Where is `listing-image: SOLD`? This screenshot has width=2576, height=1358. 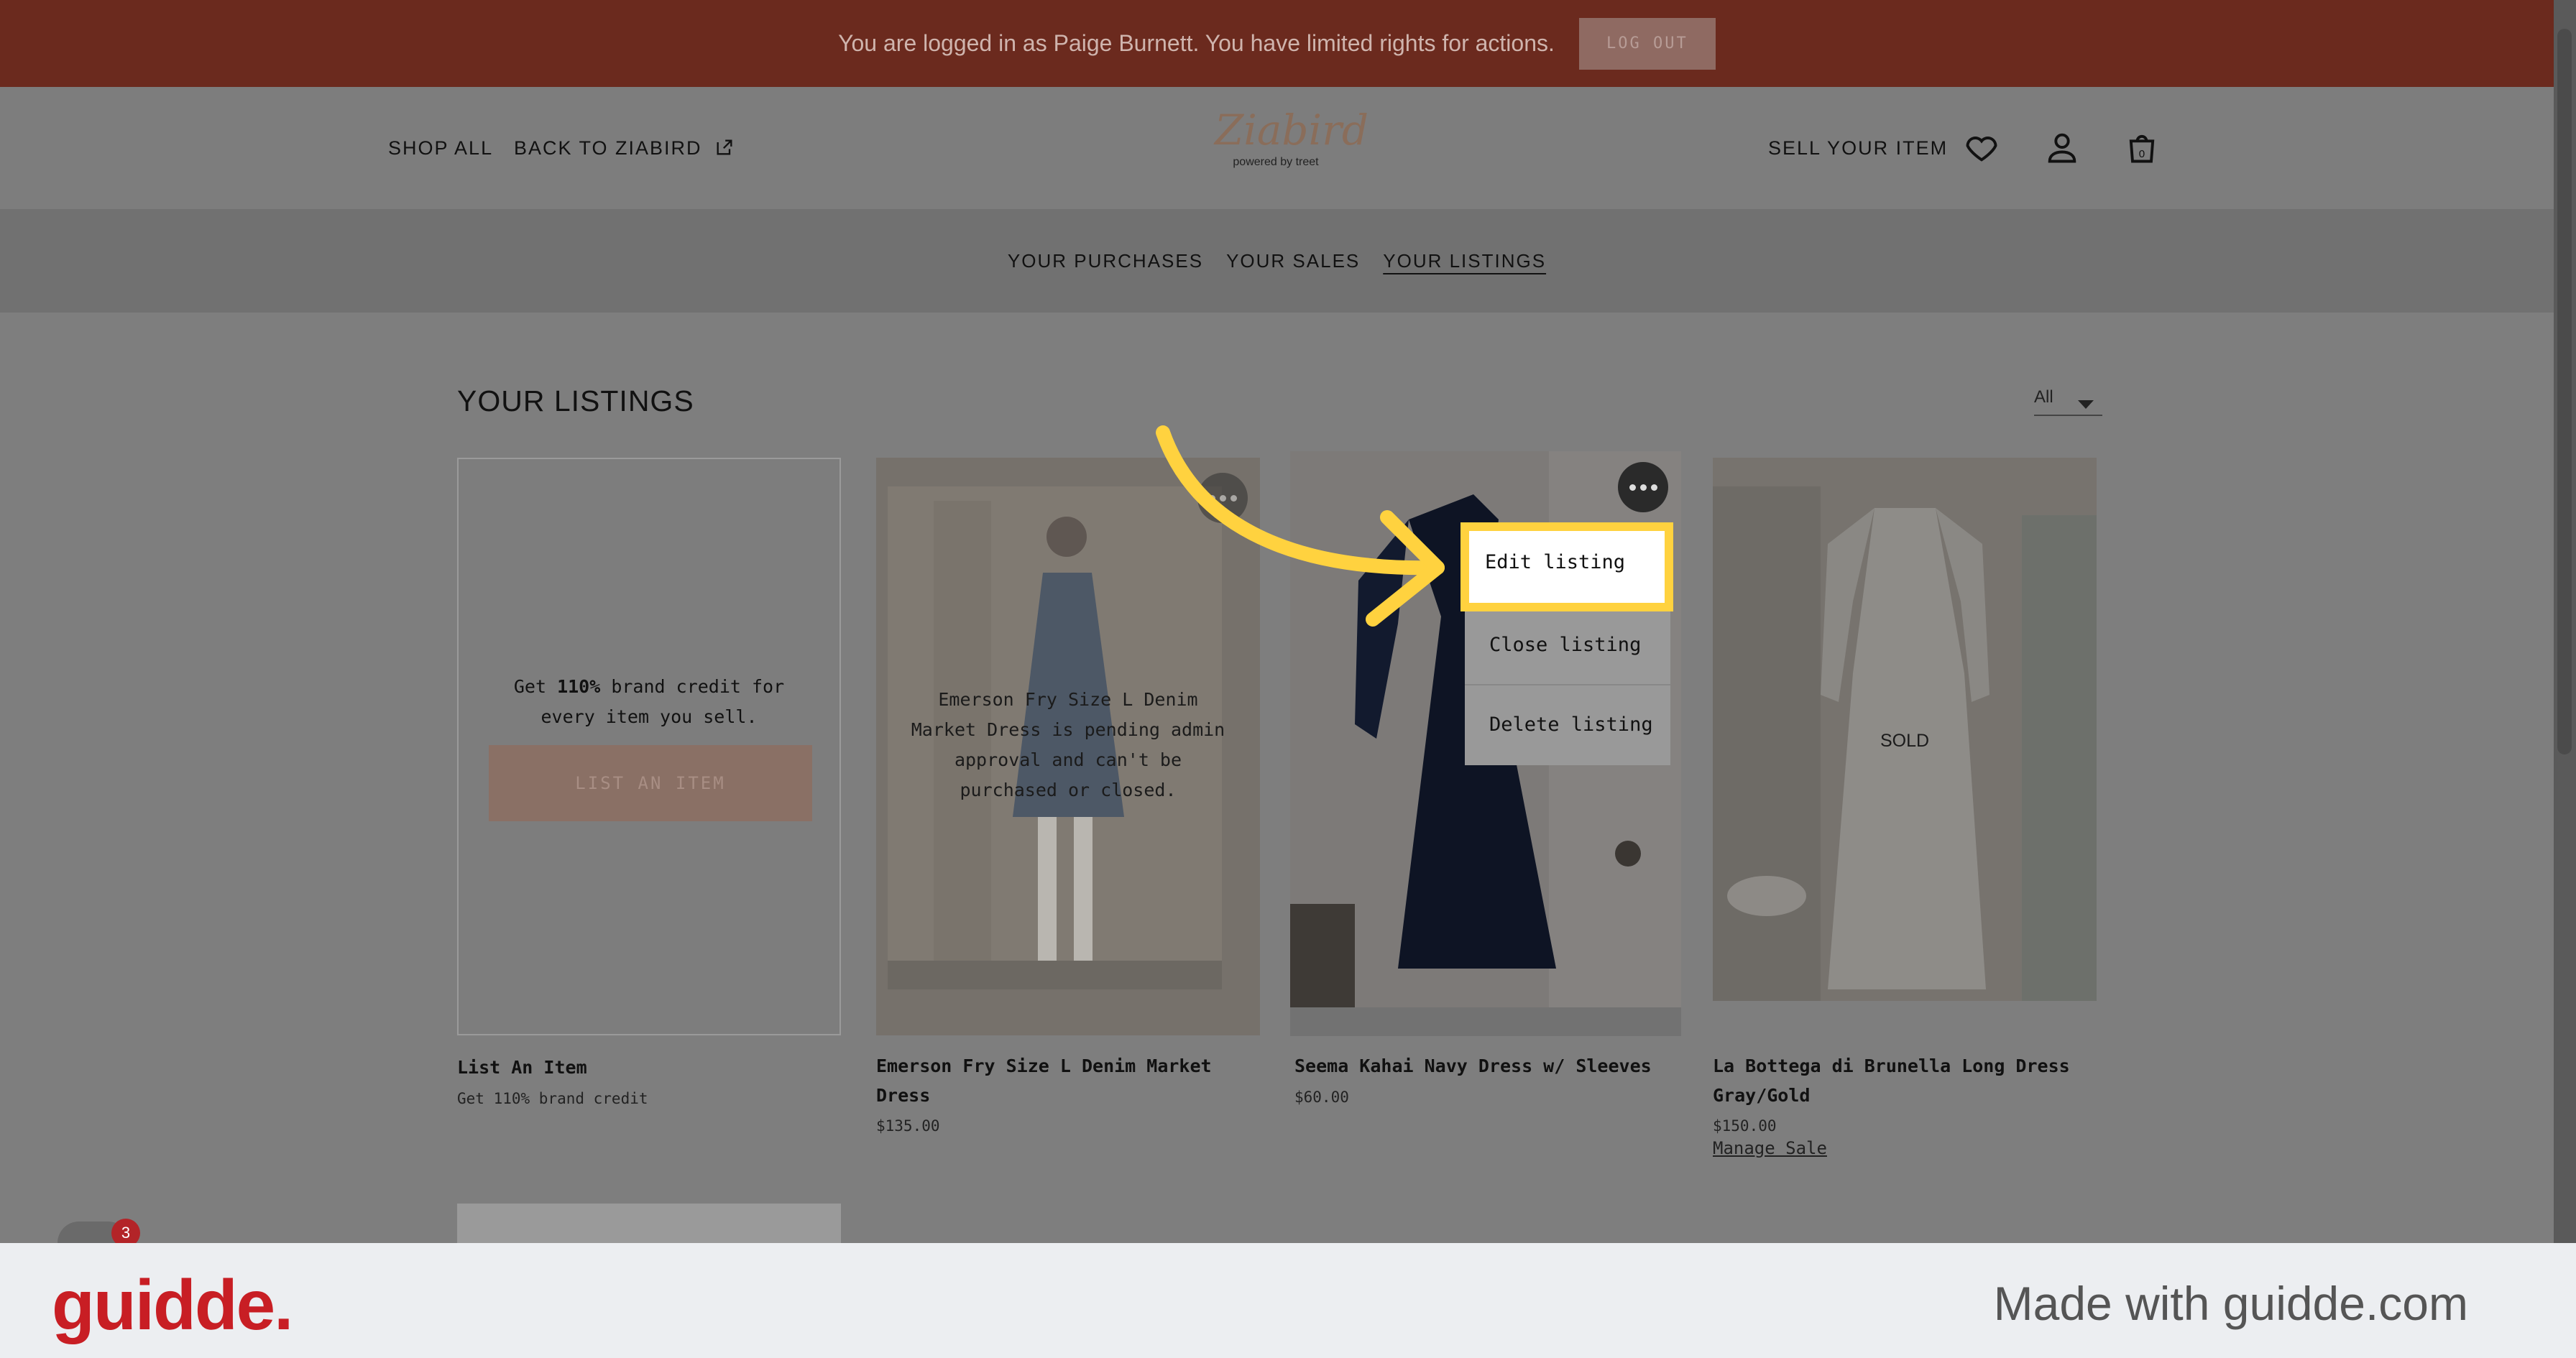 listing-image: SOLD is located at coordinates (1905, 729).